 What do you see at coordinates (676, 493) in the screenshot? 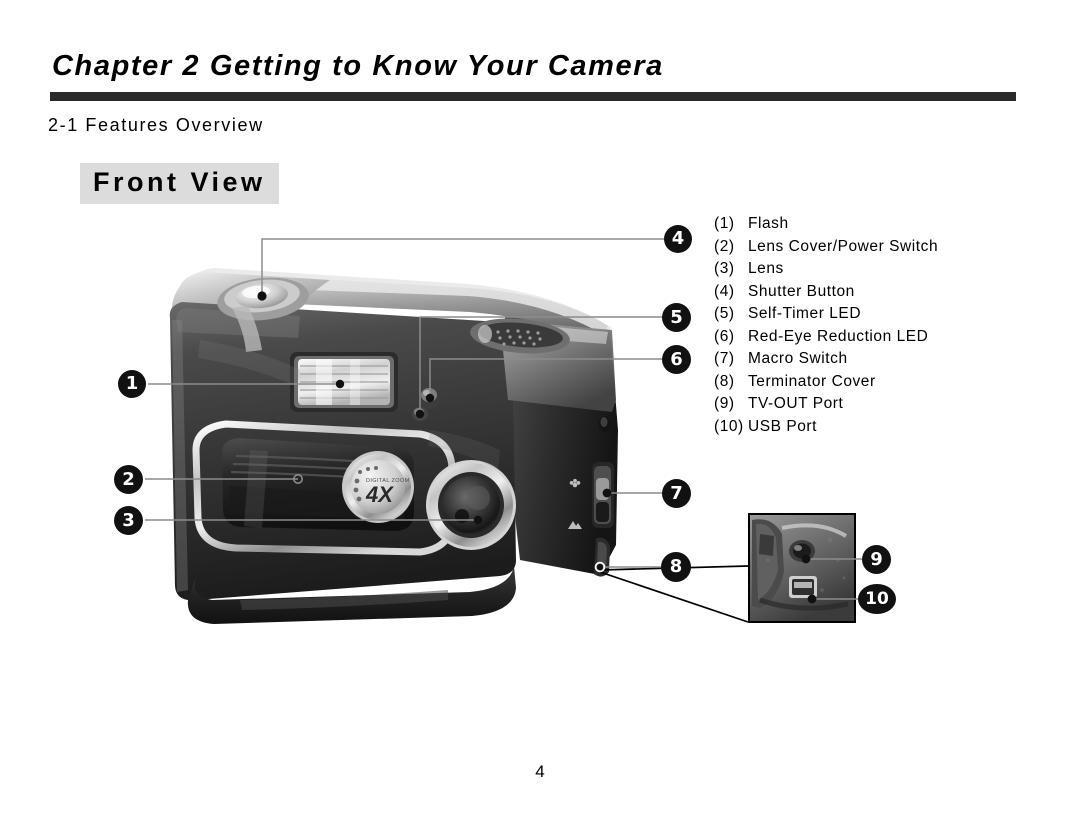
I see `callout-7: 7` at bounding box center [676, 493].